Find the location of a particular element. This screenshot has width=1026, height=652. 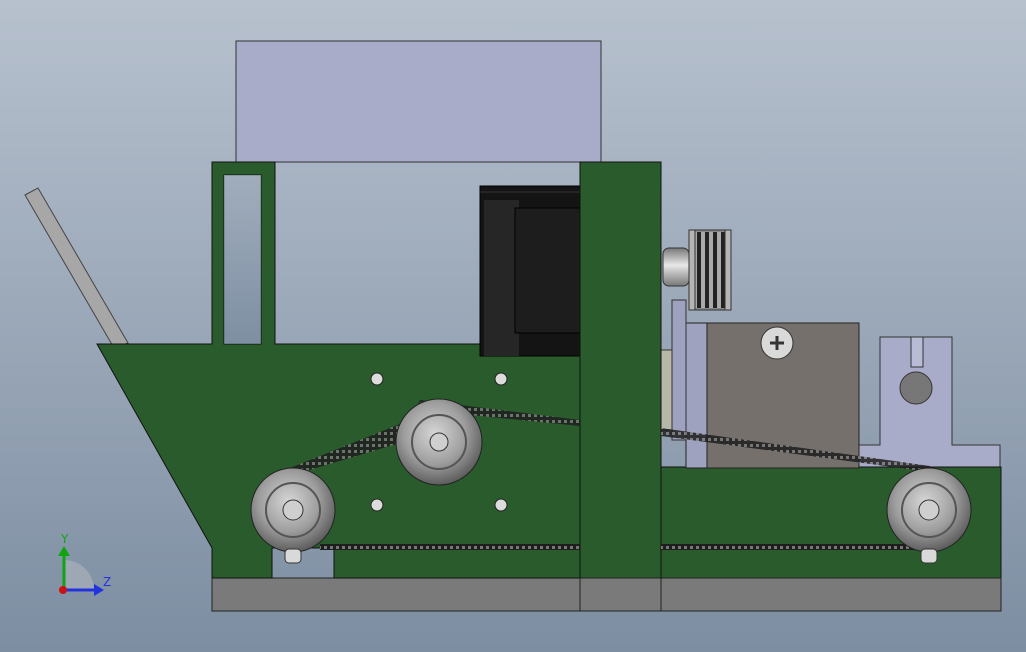

bracket-knob is located at coordinates (916, 388).